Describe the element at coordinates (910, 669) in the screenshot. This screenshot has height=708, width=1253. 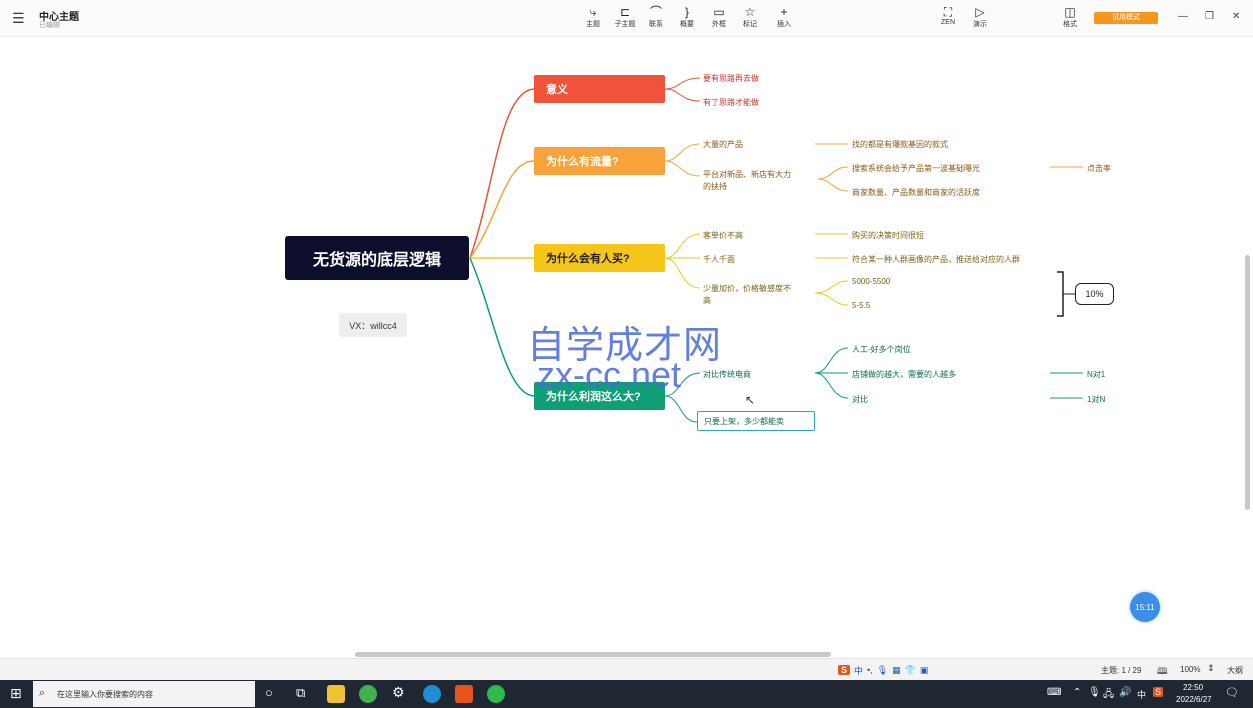
I see `skin-icon: 👕` at that location.